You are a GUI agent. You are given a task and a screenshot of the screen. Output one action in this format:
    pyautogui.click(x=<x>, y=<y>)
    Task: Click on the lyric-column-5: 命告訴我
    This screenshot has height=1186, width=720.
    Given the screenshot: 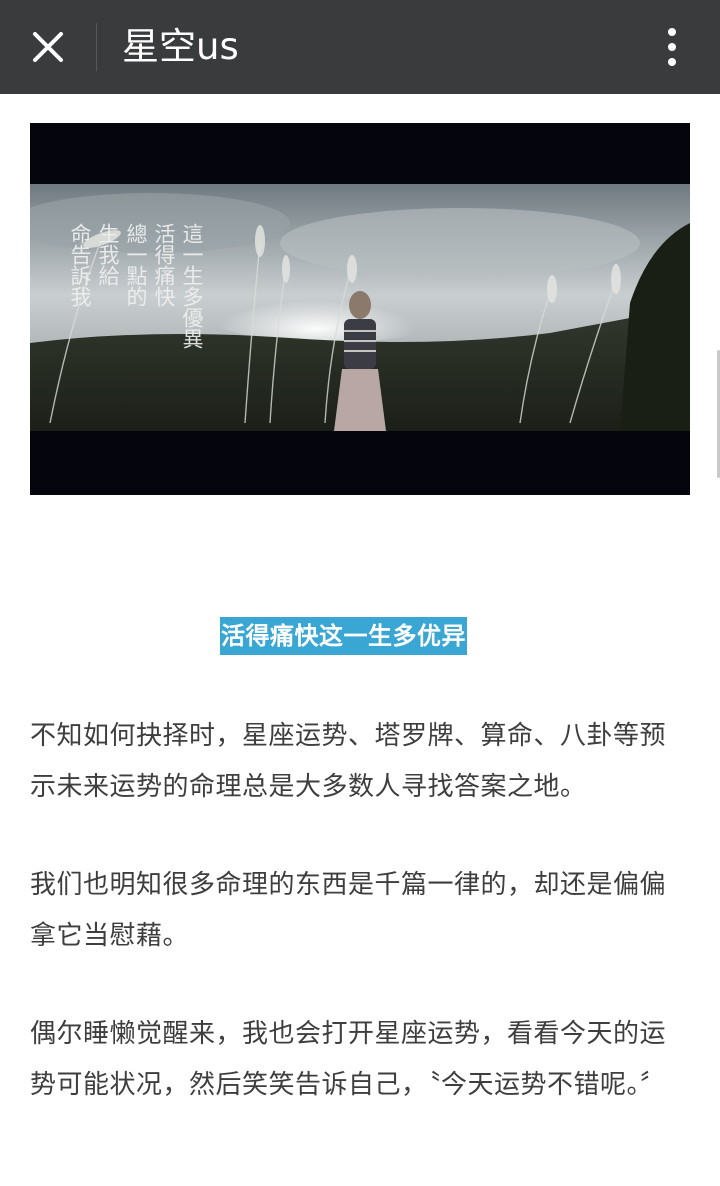 What is the action you would take?
    pyautogui.click(x=80, y=265)
    